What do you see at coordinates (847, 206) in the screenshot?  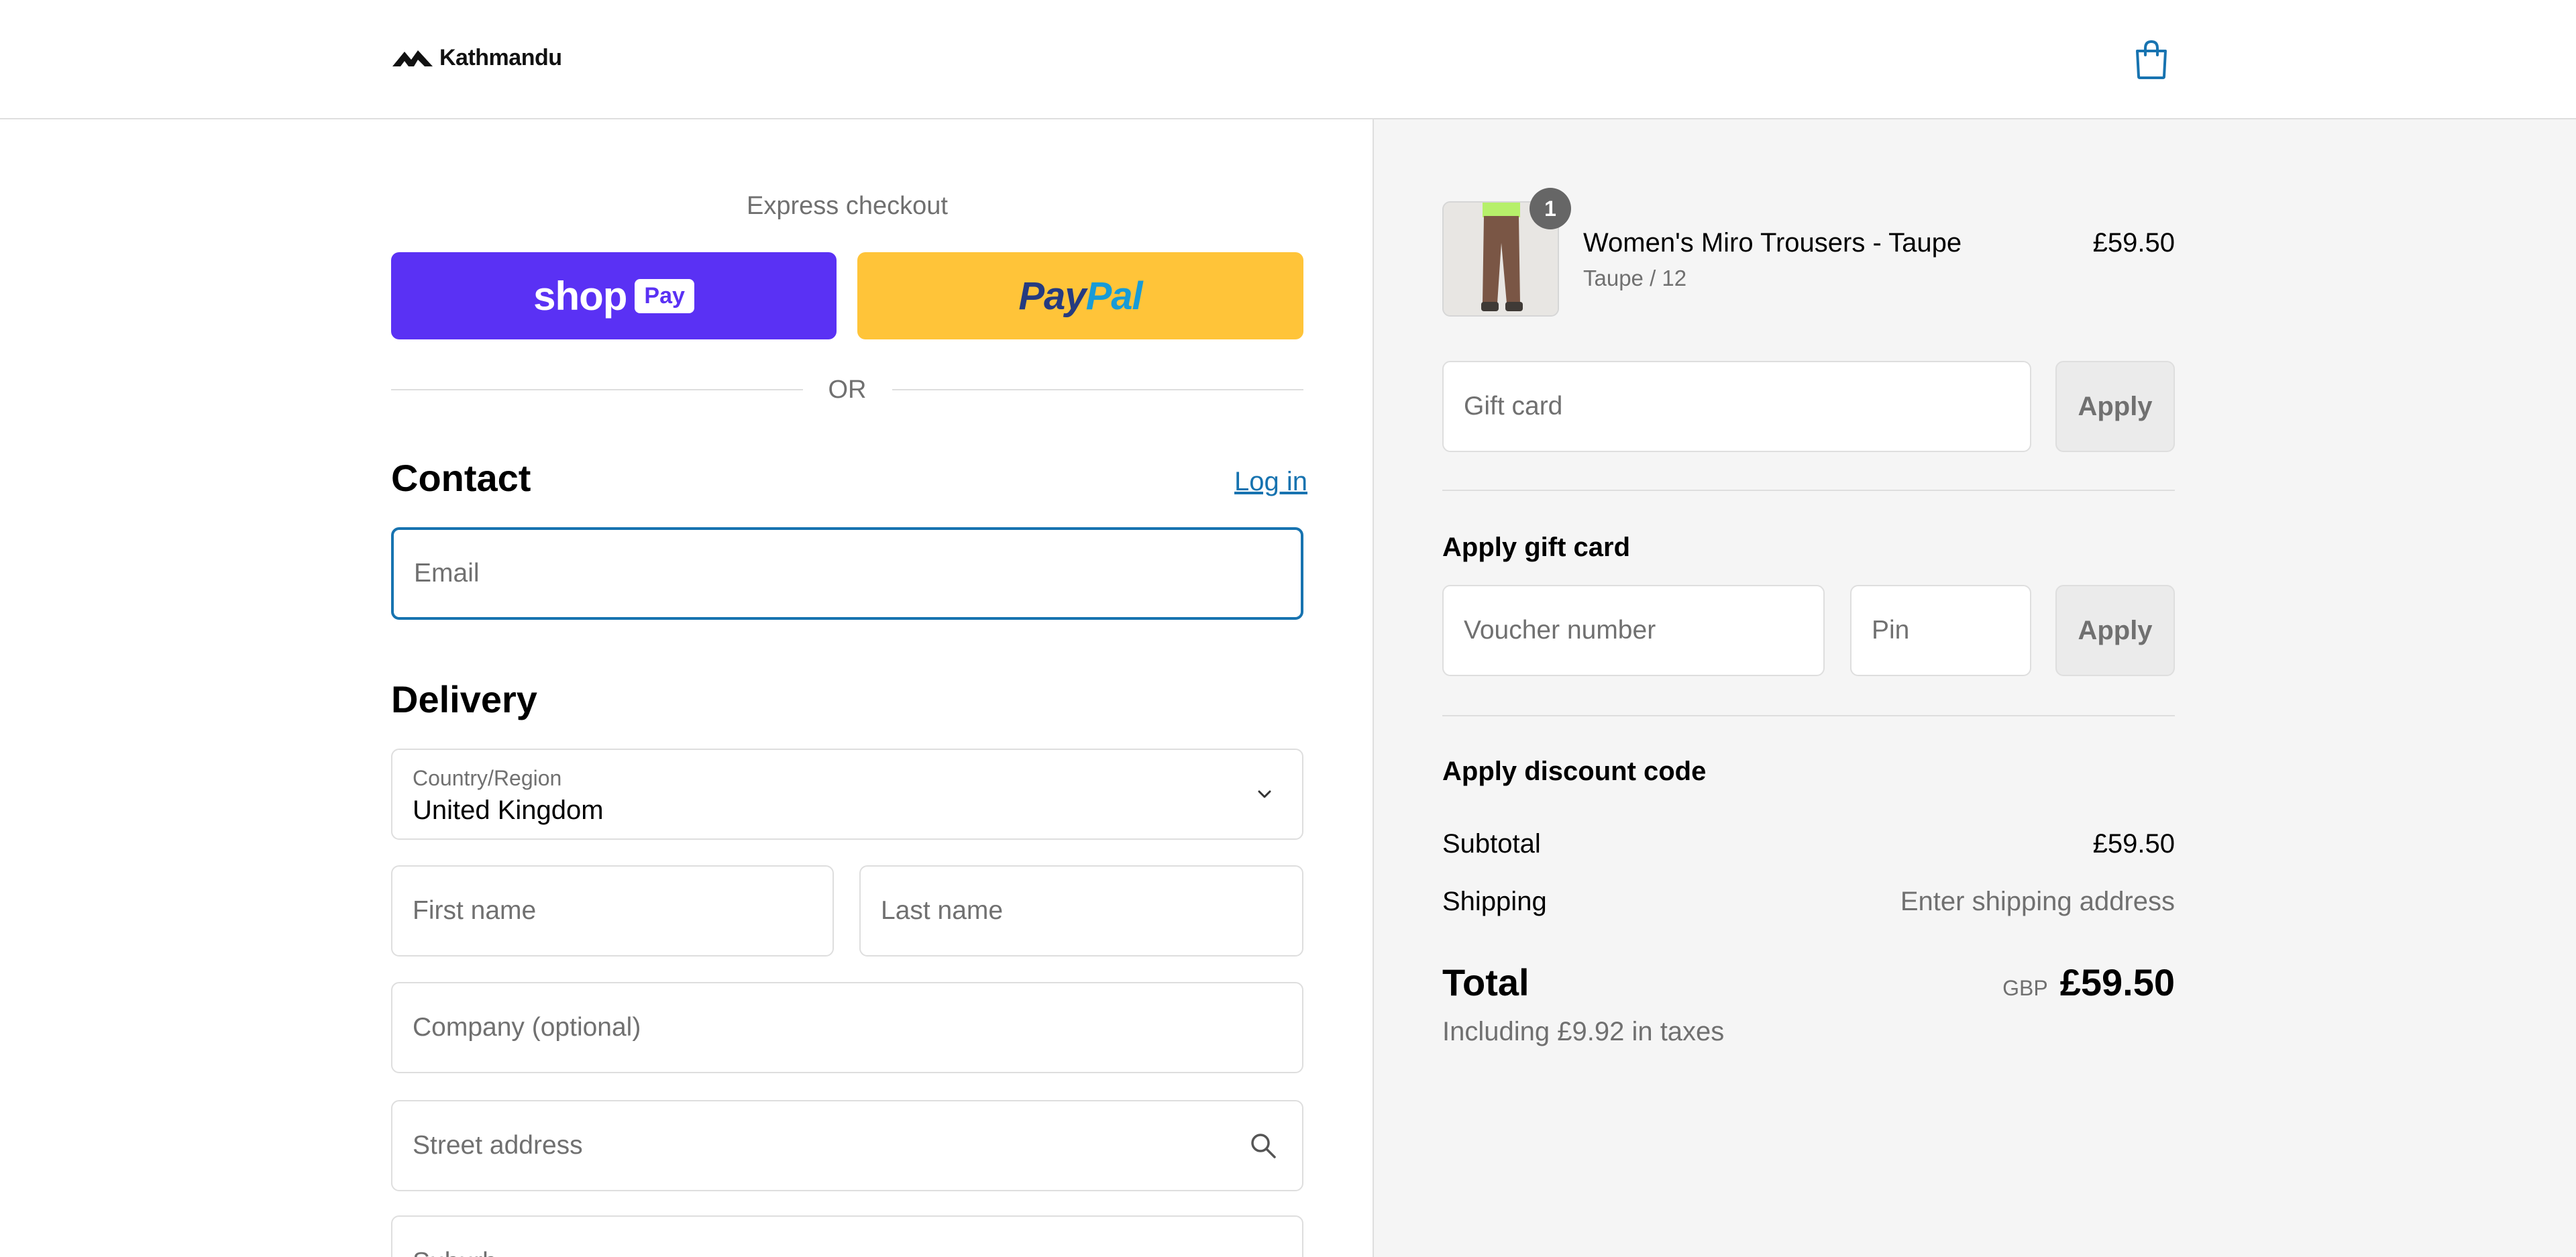 I see `express-checkout-label: Express checkout` at bounding box center [847, 206].